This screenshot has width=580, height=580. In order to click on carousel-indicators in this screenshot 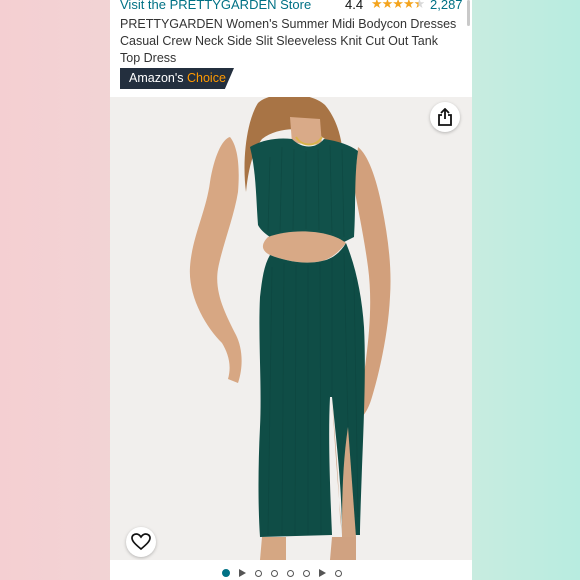, I will do `click(282, 573)`.